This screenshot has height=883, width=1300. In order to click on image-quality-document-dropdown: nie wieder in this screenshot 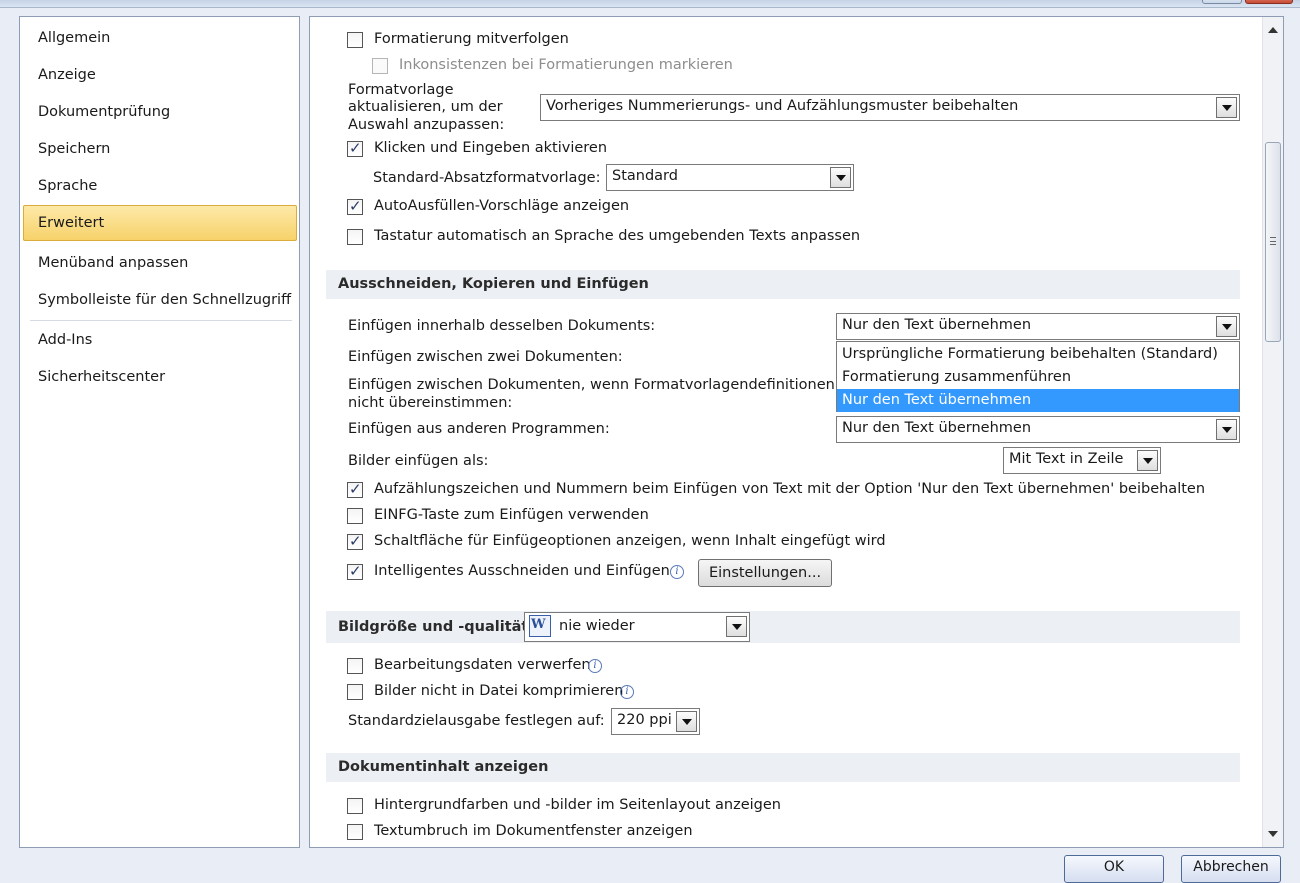, I will do `click(637, 627)`.